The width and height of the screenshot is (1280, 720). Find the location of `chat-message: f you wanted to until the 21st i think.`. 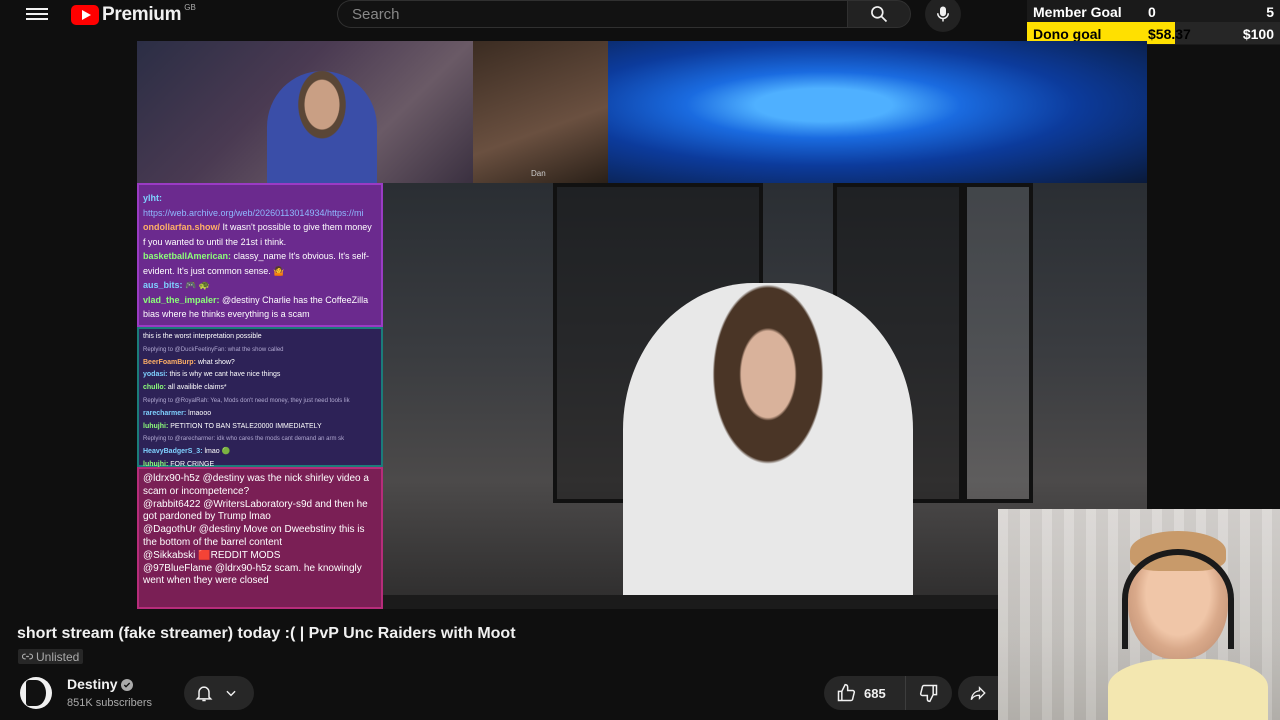

chat-message: f you wanted to until the 21st i think. is located at coordinates (260, 242).